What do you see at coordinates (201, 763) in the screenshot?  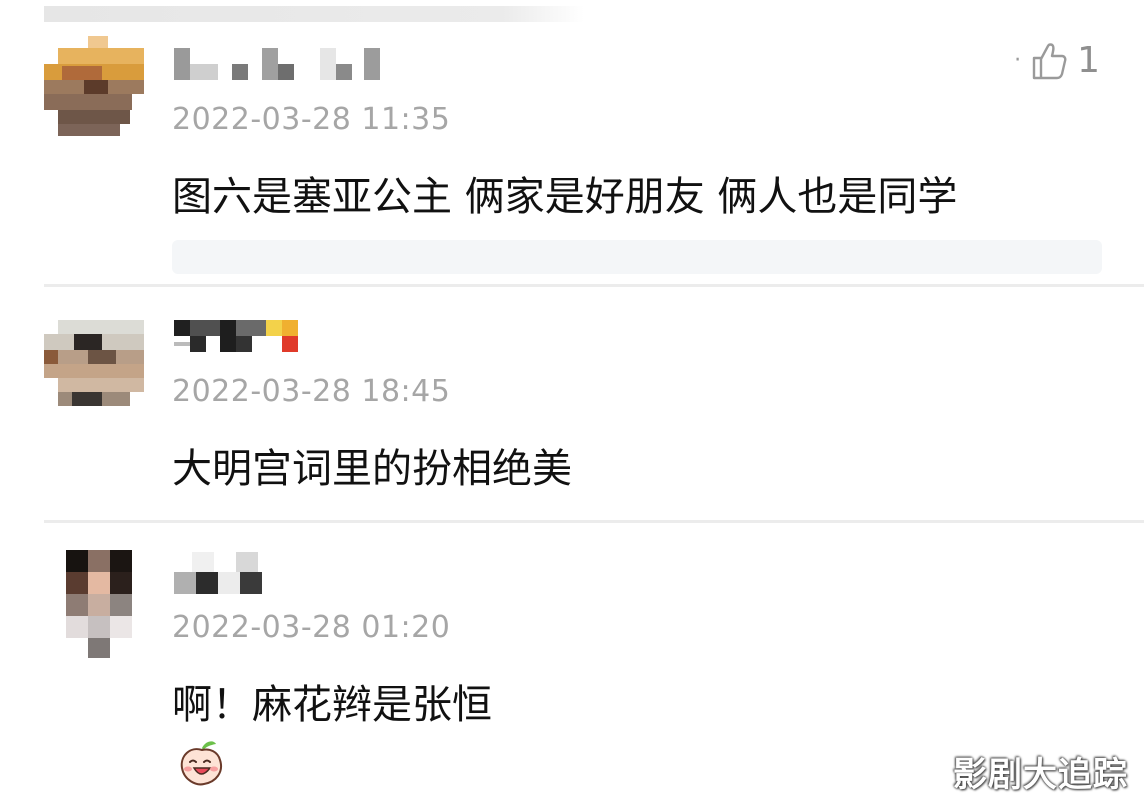 I see `peach-emoji-icon` at bounding box center [201, 763].